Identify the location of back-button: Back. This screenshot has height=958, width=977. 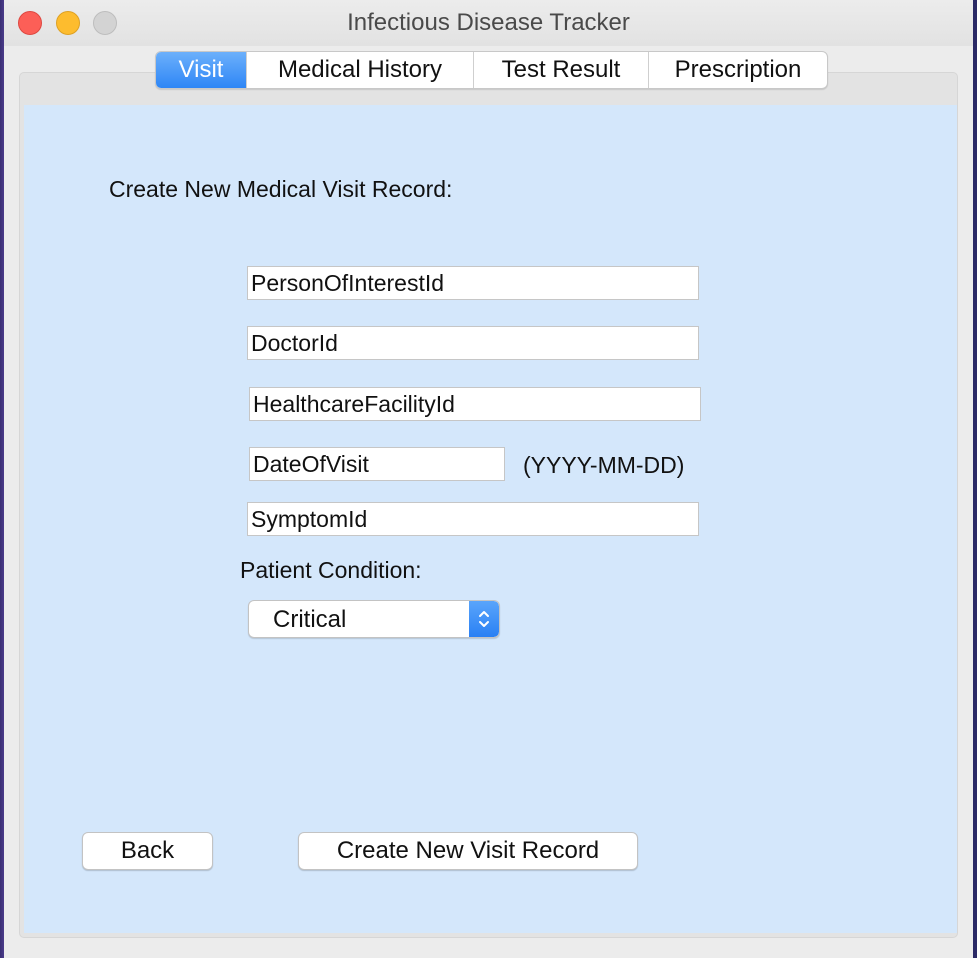
(147, 851).